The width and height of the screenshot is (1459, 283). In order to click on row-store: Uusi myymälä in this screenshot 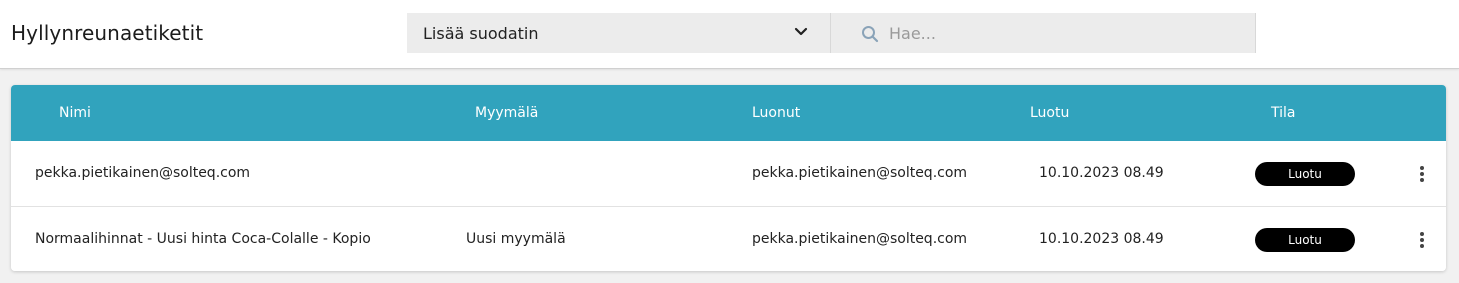, I will do `click(516, 239)`.